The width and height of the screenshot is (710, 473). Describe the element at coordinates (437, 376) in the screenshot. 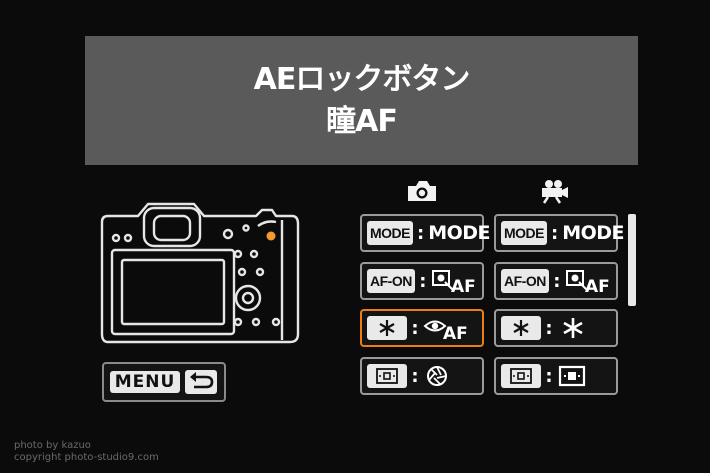

I see `aperture-icon` at that location.